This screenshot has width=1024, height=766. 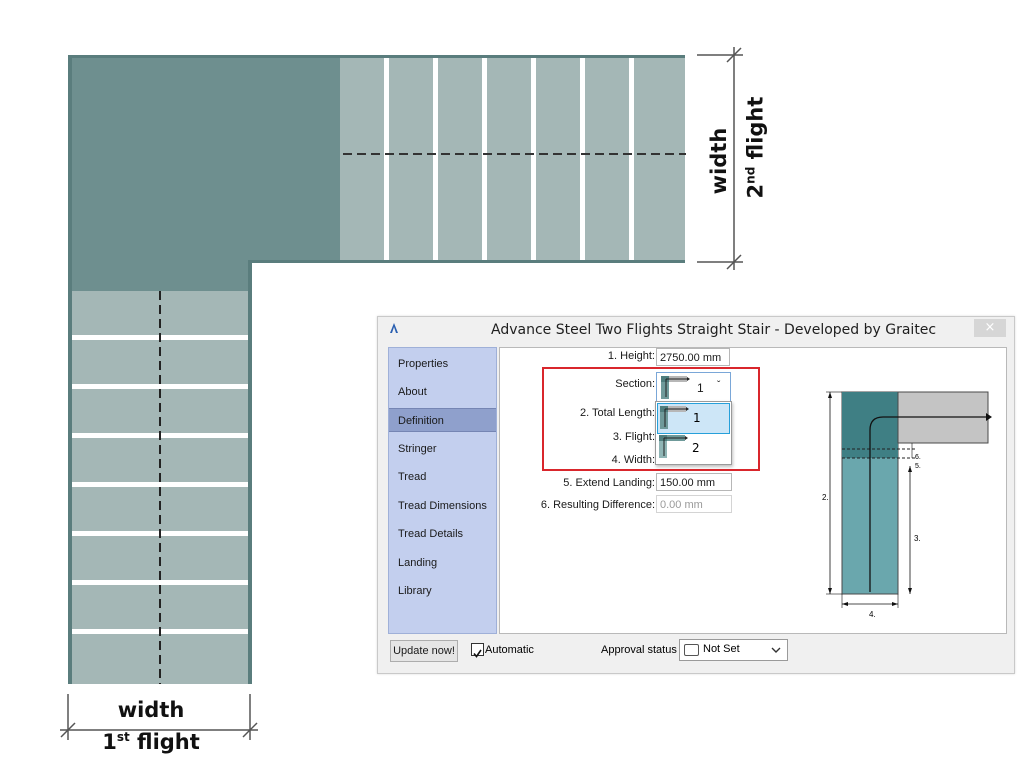 What do you see at coordinates (750, 175) in the screenshot?
I see `second-flight-ordinal: nd` at bounding box center [750, 175].